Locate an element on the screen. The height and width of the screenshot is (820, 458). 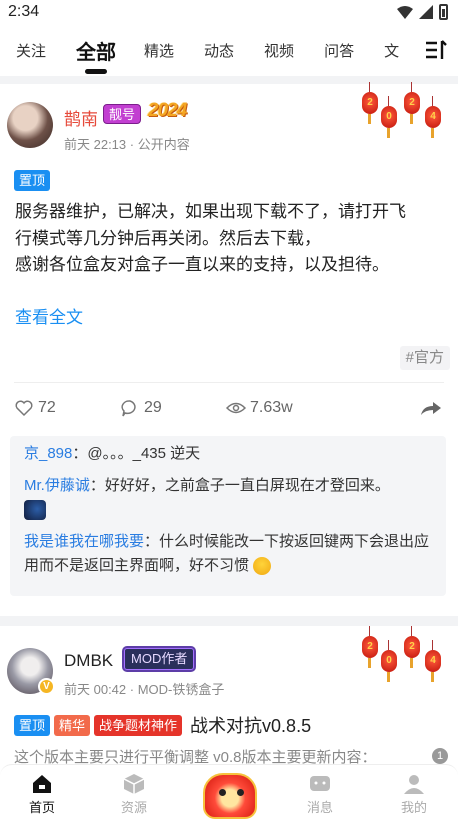
post-meta: 前天 00:42 · MOD-铁锈盒子 is located at coordinates (144, 689).